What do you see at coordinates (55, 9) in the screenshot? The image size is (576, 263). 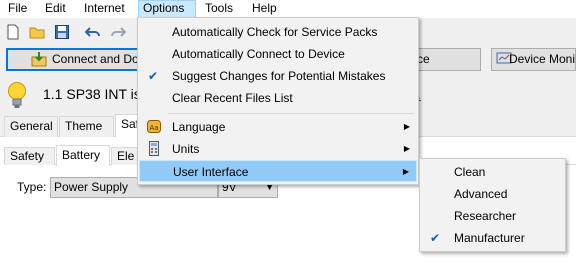 I see `menu-edit: Edit` at bounding box center [55, 9].